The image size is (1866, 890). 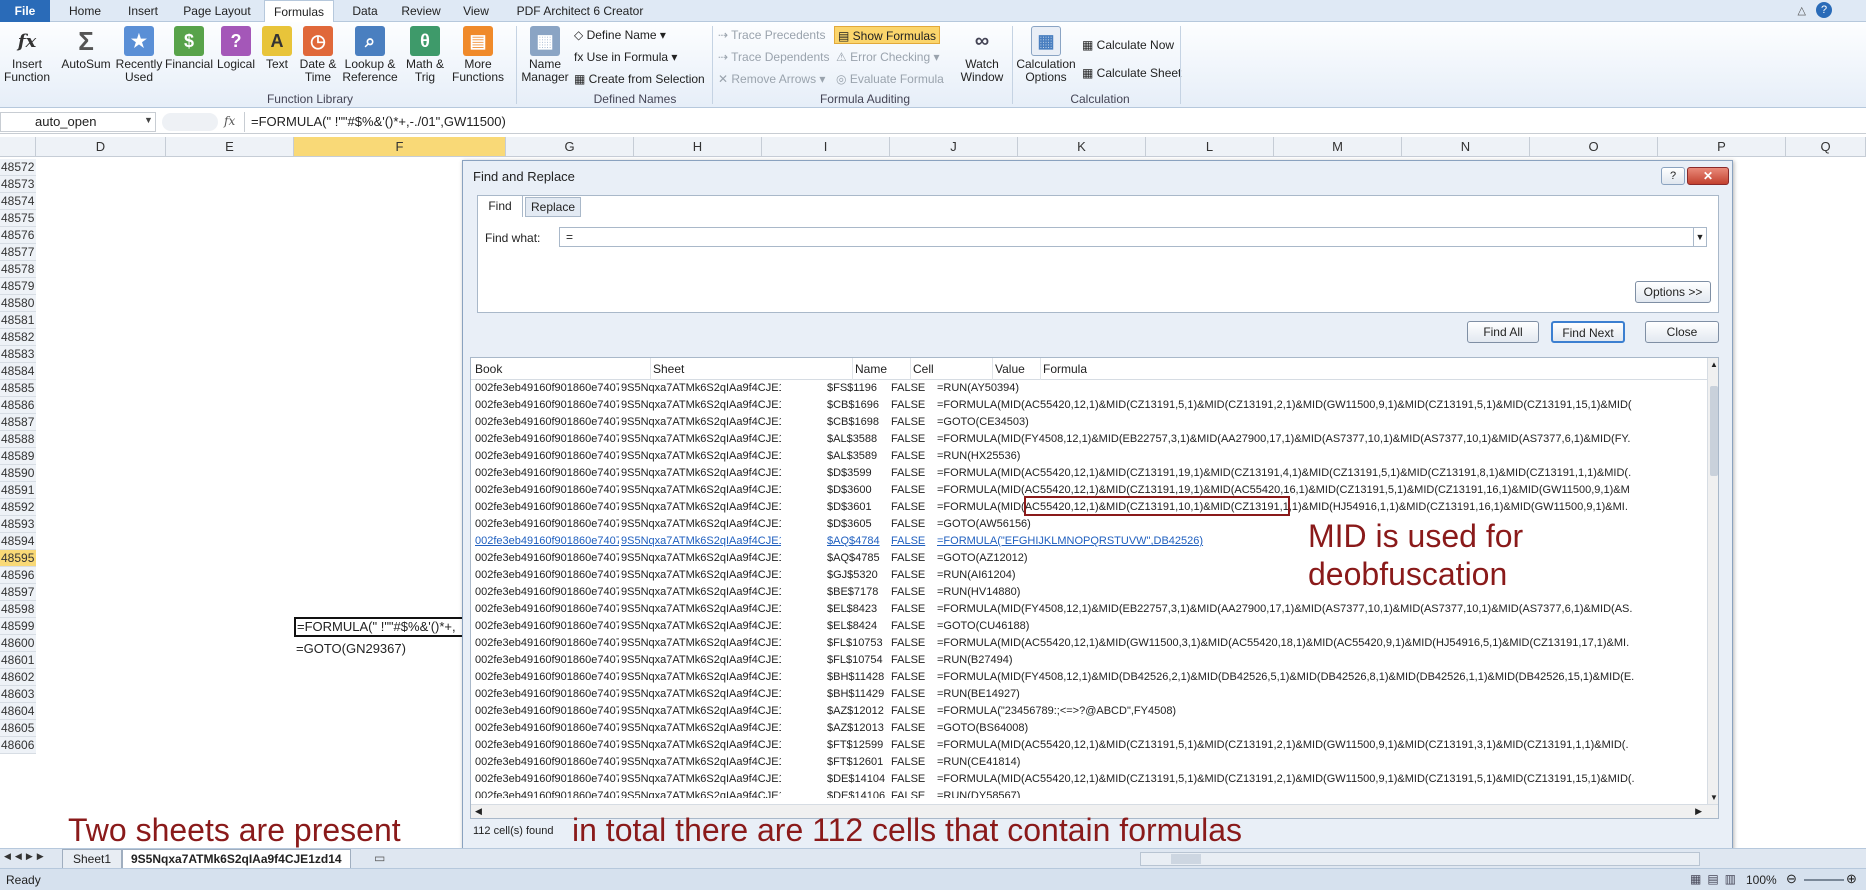 I want to click on row-header: 48600, so click(x=18, y=643).